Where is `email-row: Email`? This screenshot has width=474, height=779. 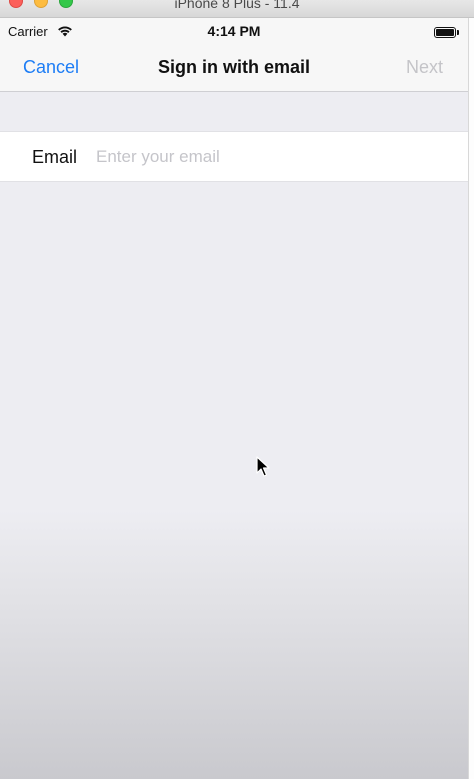 email-row: Email is located at coordinates (234, 156).